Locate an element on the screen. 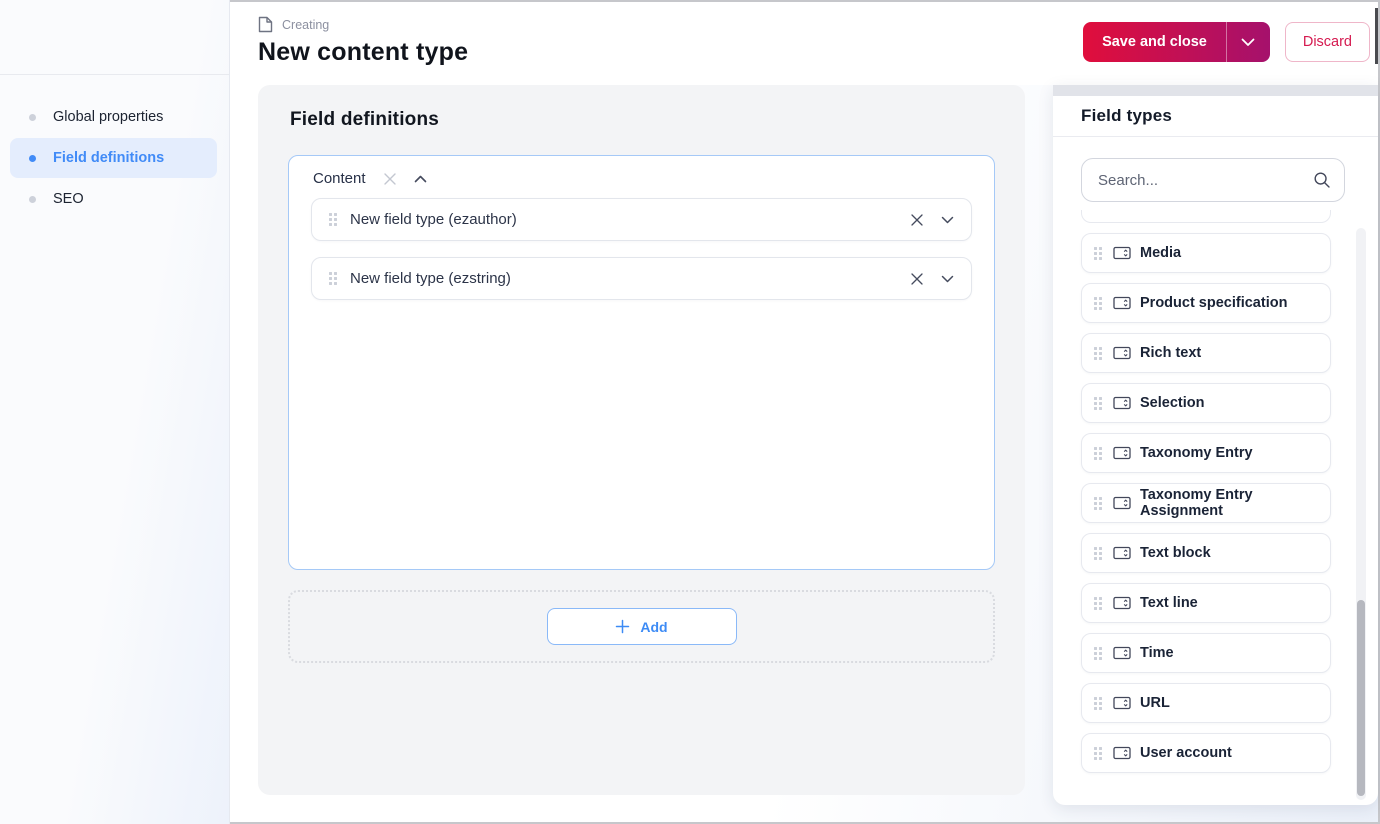 The width and height of the screenshot is (1380, 824). title-block: Creating New content type is located at coordinates (363, 43).